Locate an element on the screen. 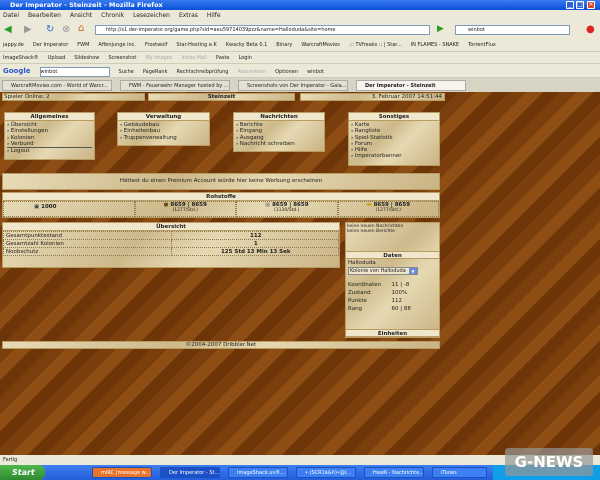  google-logo: Google is located at coordinates (17, 71).